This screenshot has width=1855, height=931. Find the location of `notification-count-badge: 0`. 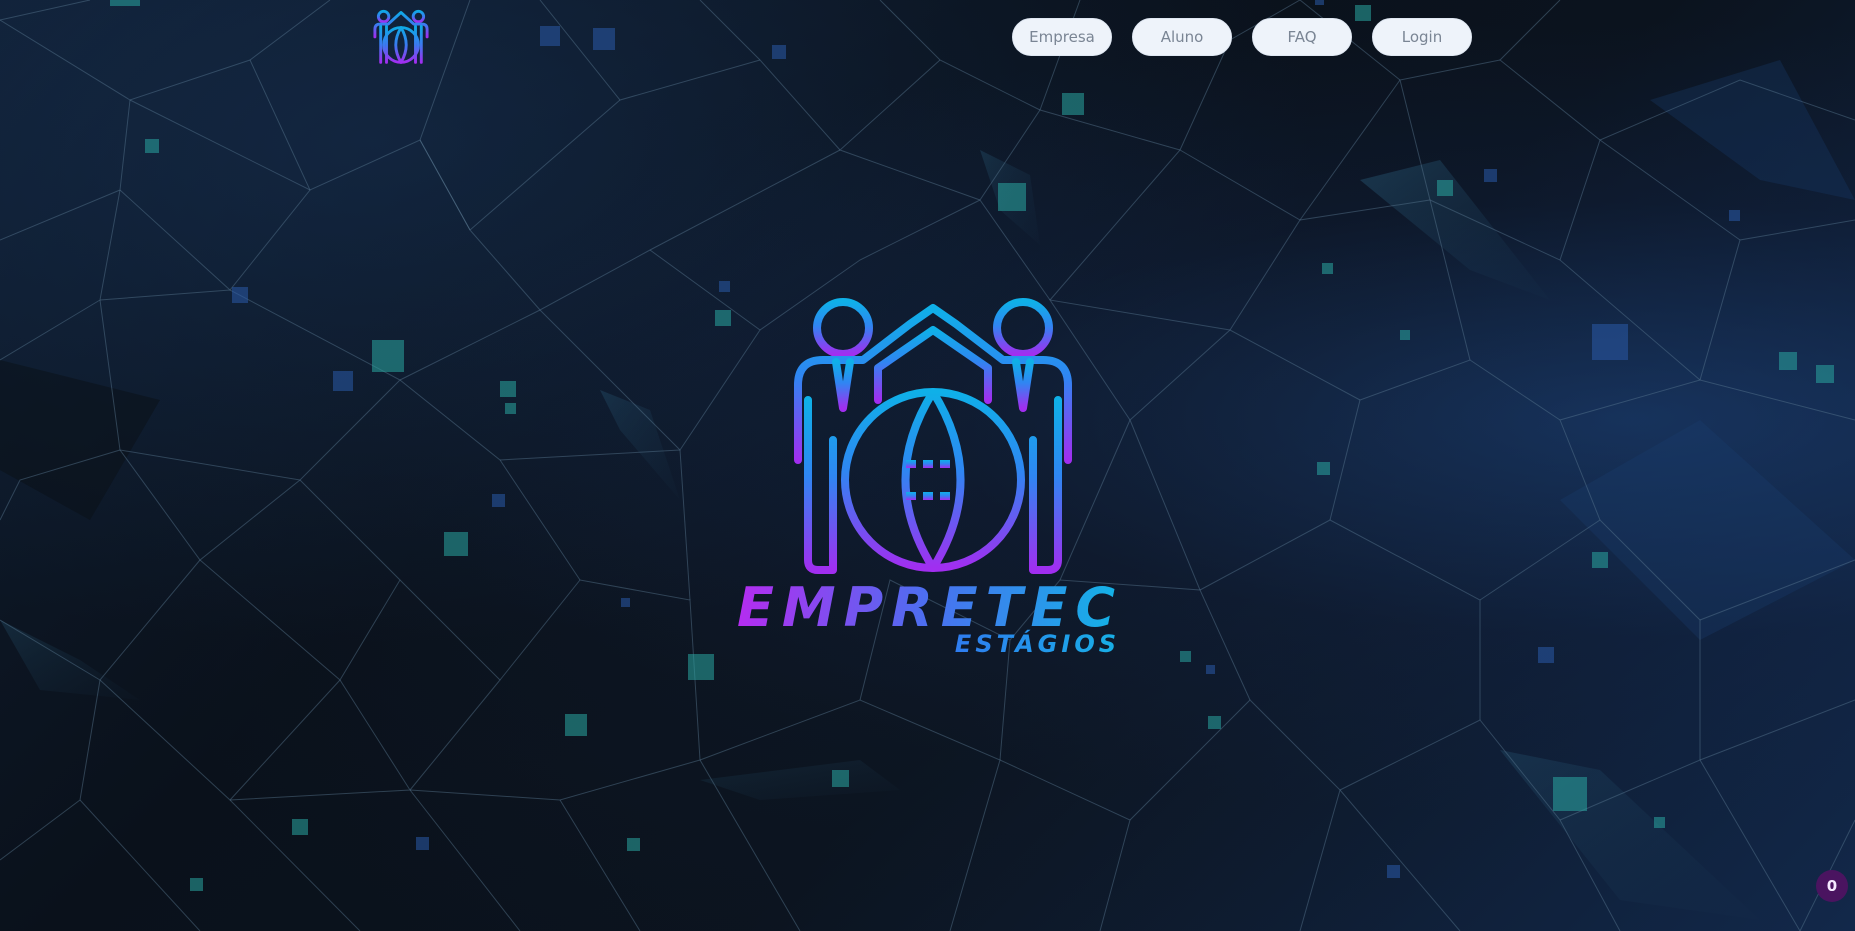

notification-count-badge: 0 is located at coordinates (1832, 886).